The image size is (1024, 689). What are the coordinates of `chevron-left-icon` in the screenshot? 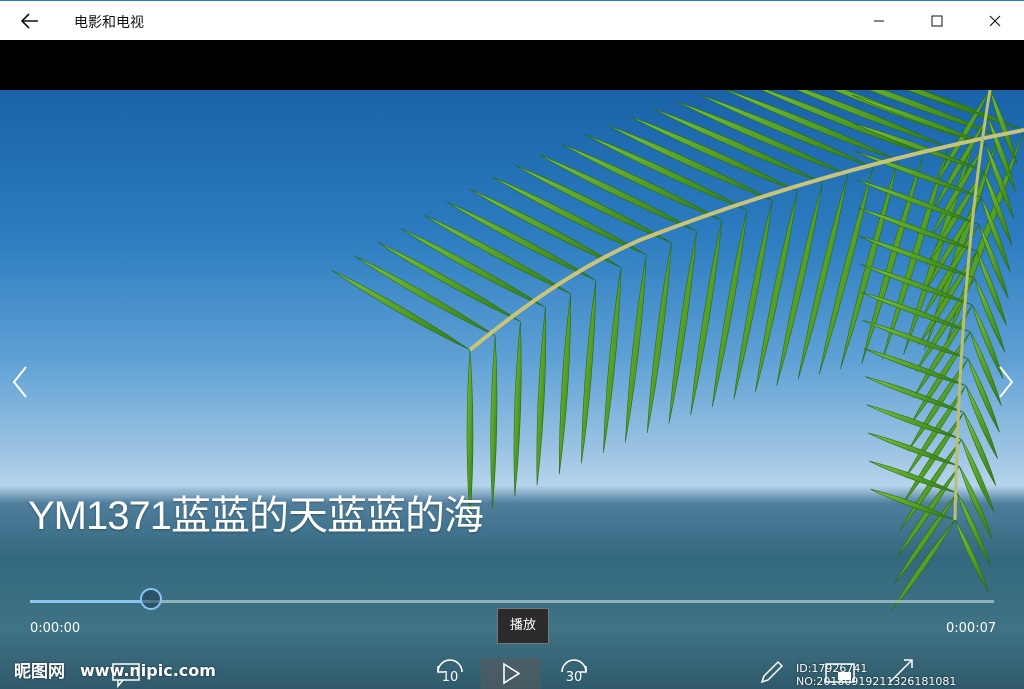 It's located at (19, 382).